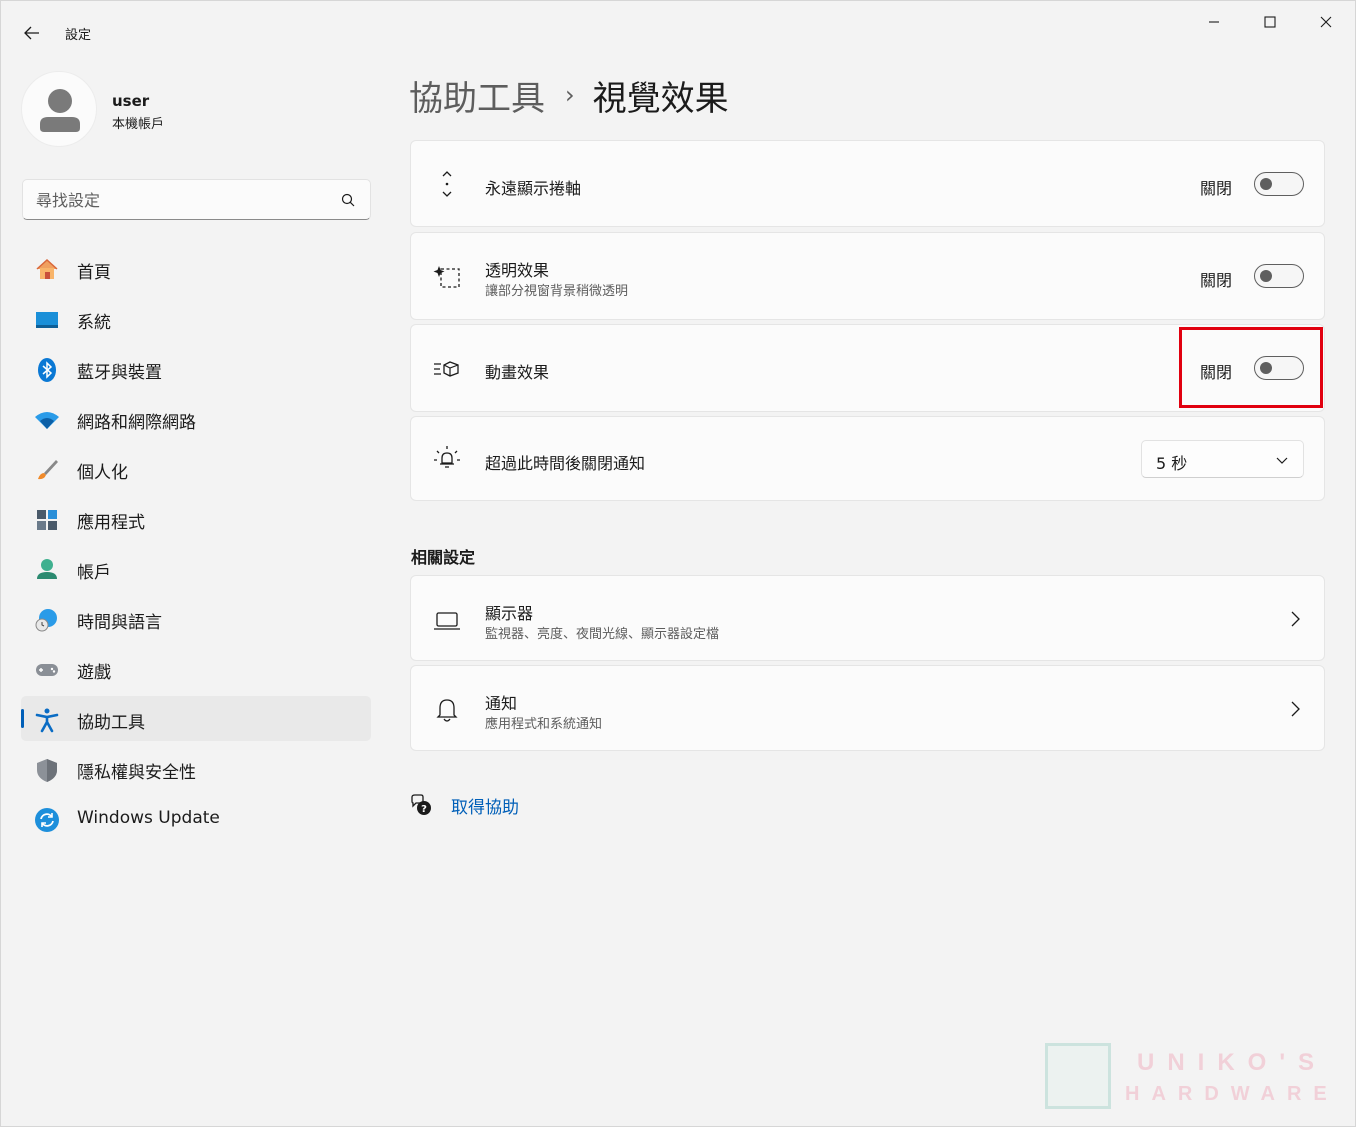 The height and width of the screenshot is (1127, 1356). Describe the element at coordinates (47, 720) in the screenshot. I see `accessibility-icon` at that location.